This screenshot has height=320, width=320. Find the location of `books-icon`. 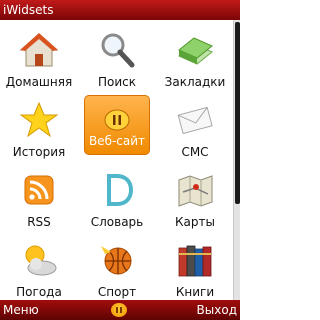

books-icon is located at coordinates (195, 260).